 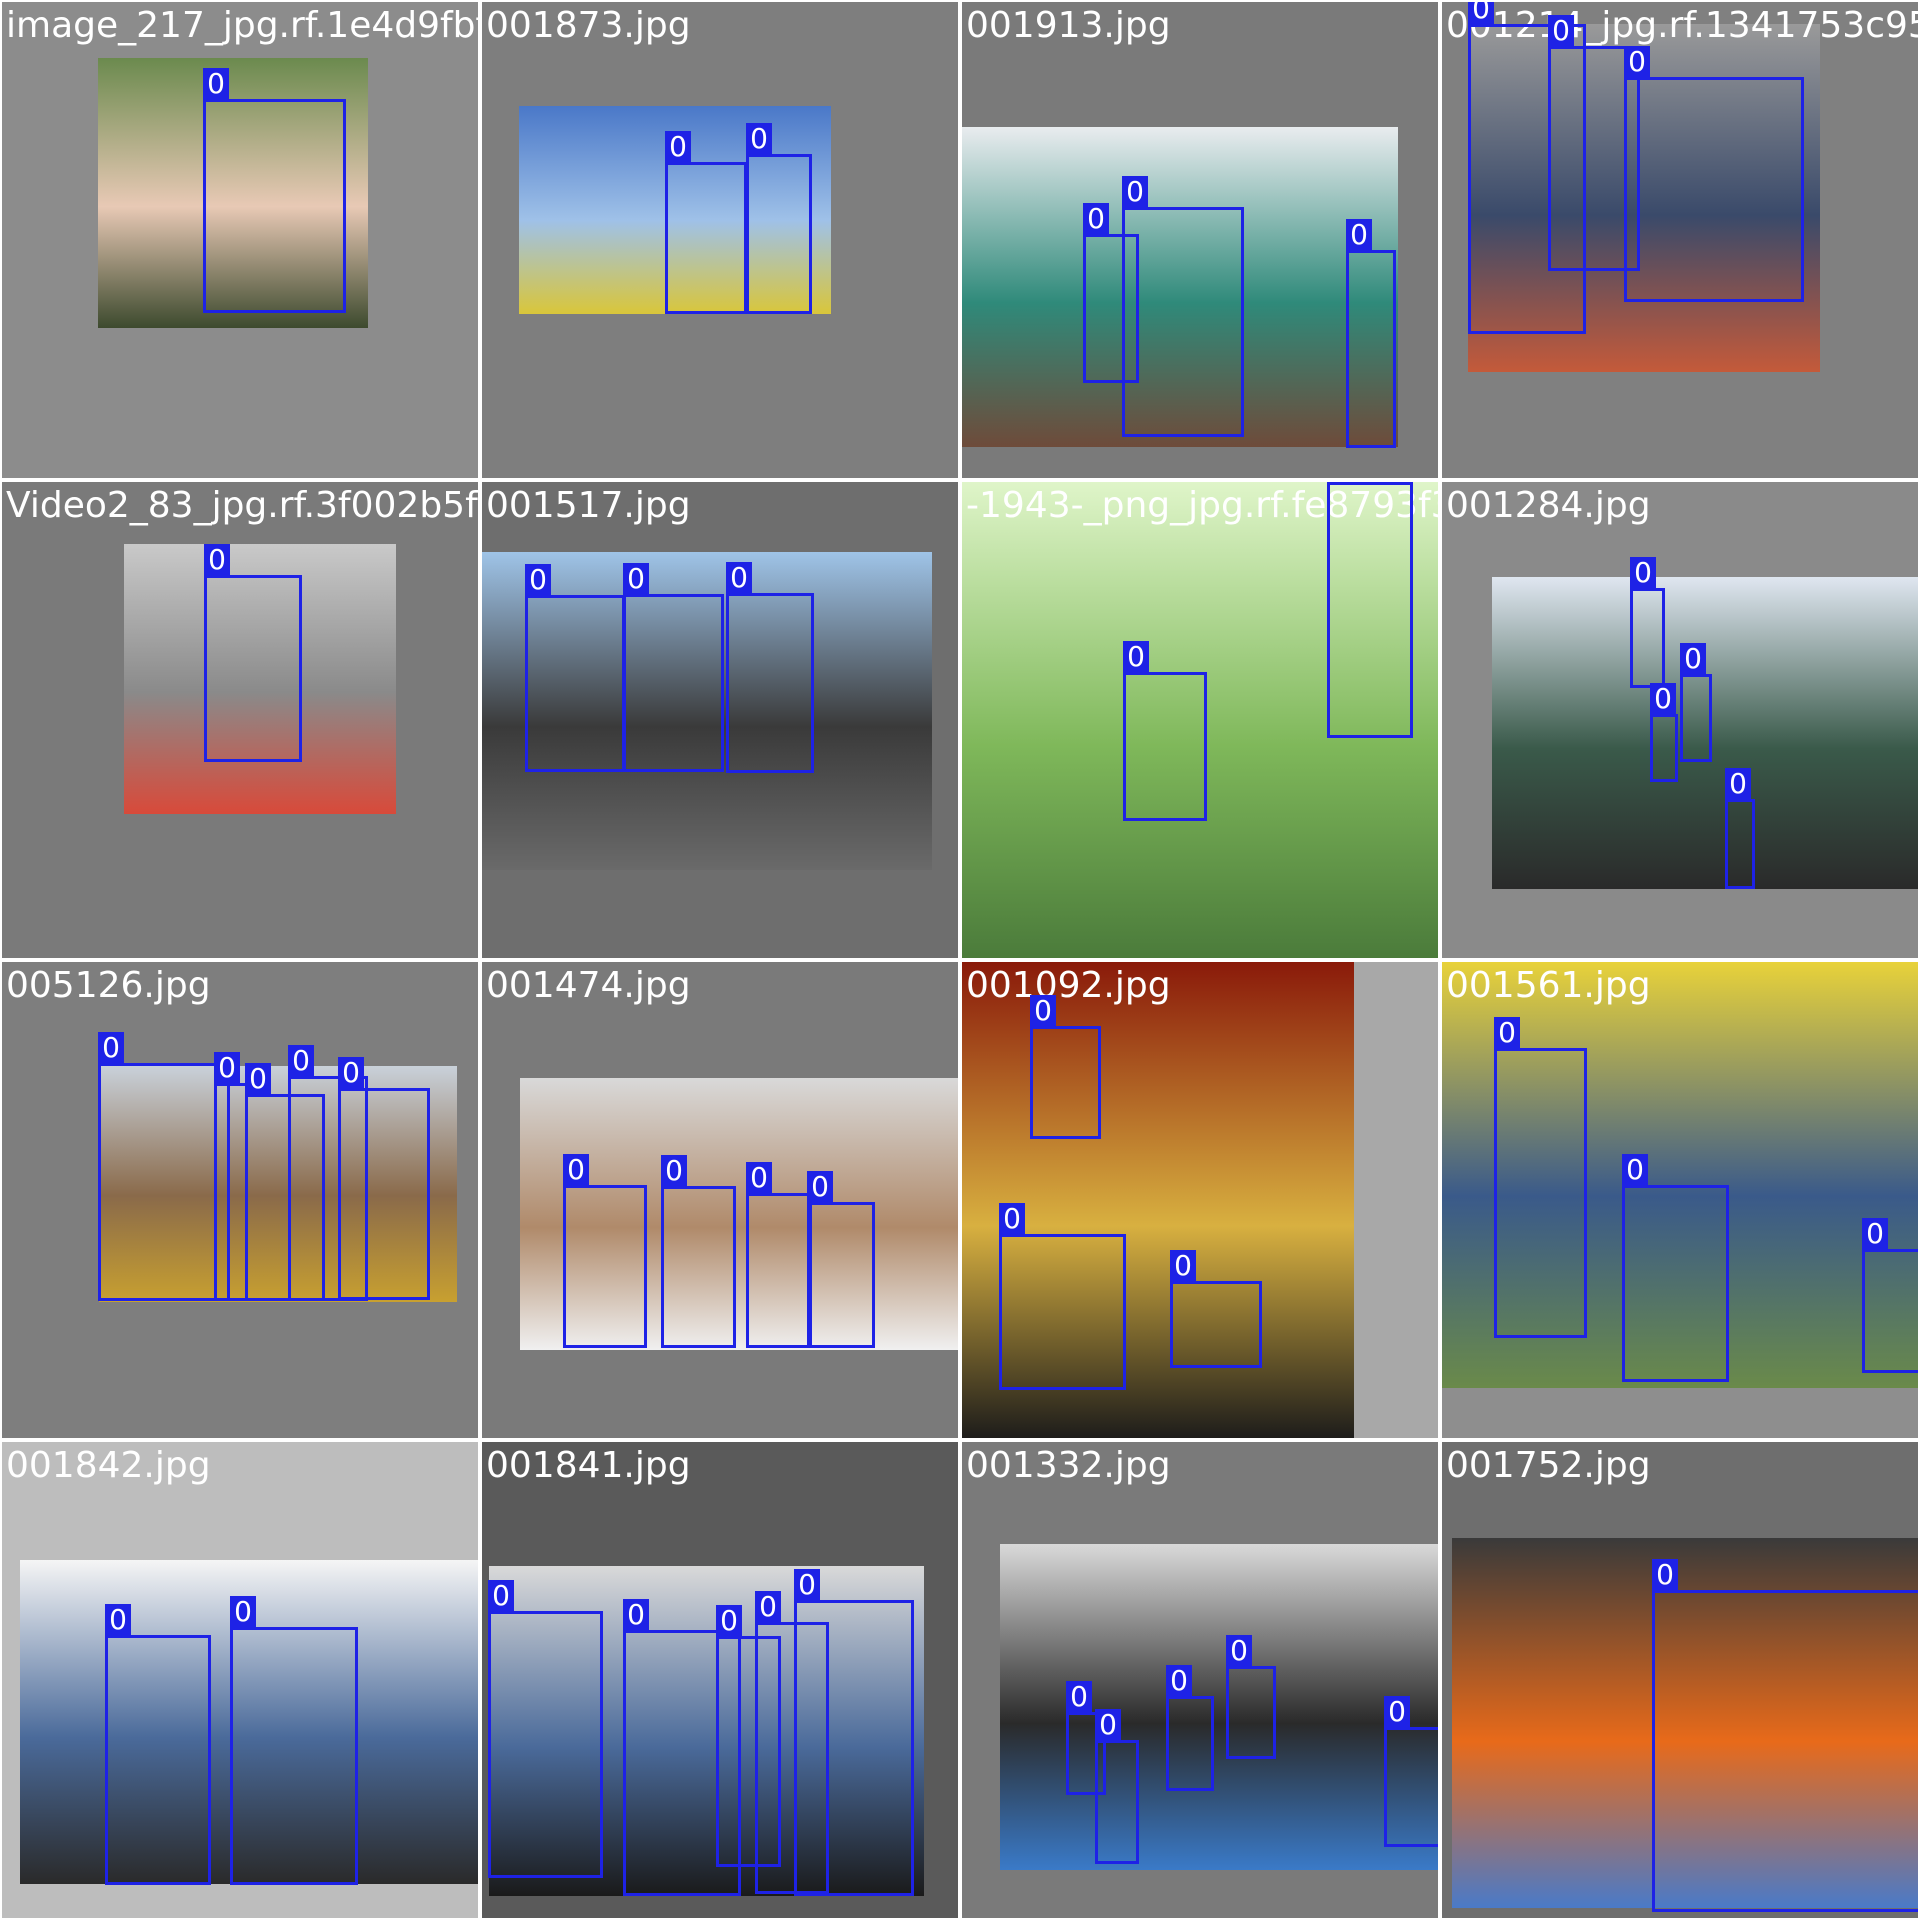 I want to click on filename-label: 001561.jpg, so click(x=1548, y=985).